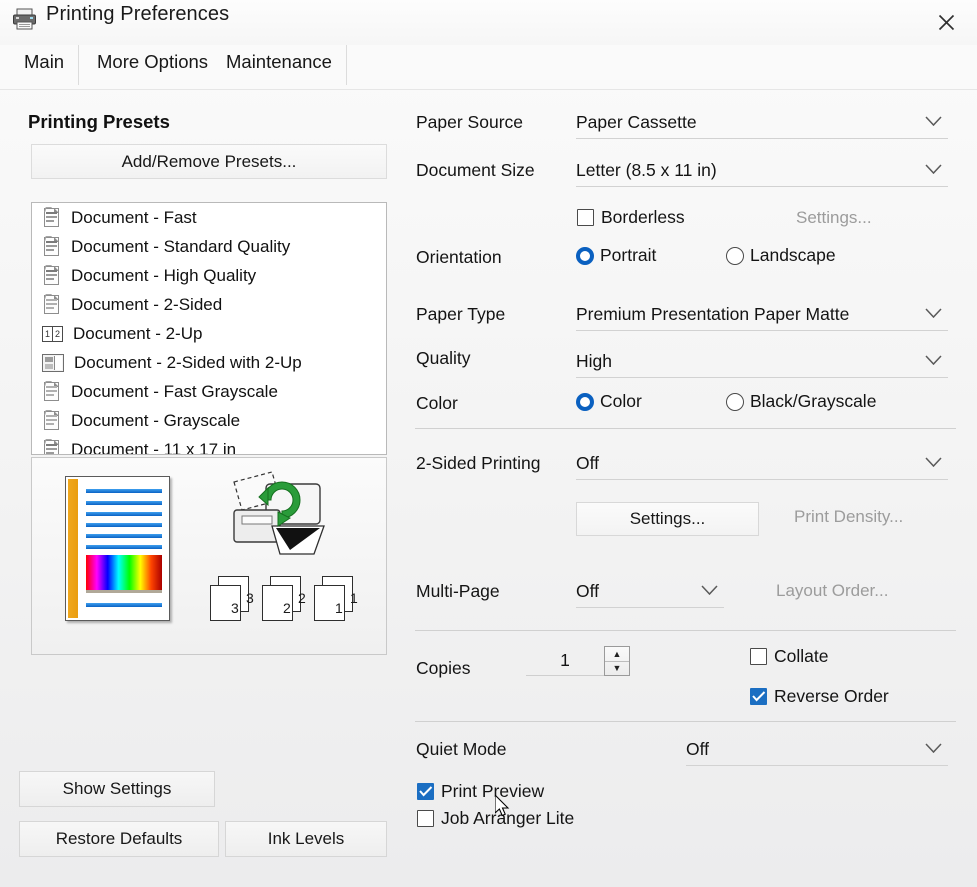 The width and height of the screenshot is (977, 887). I want to click on document-size-select: Letter (8.5 x 11 in), so click(762, 170).